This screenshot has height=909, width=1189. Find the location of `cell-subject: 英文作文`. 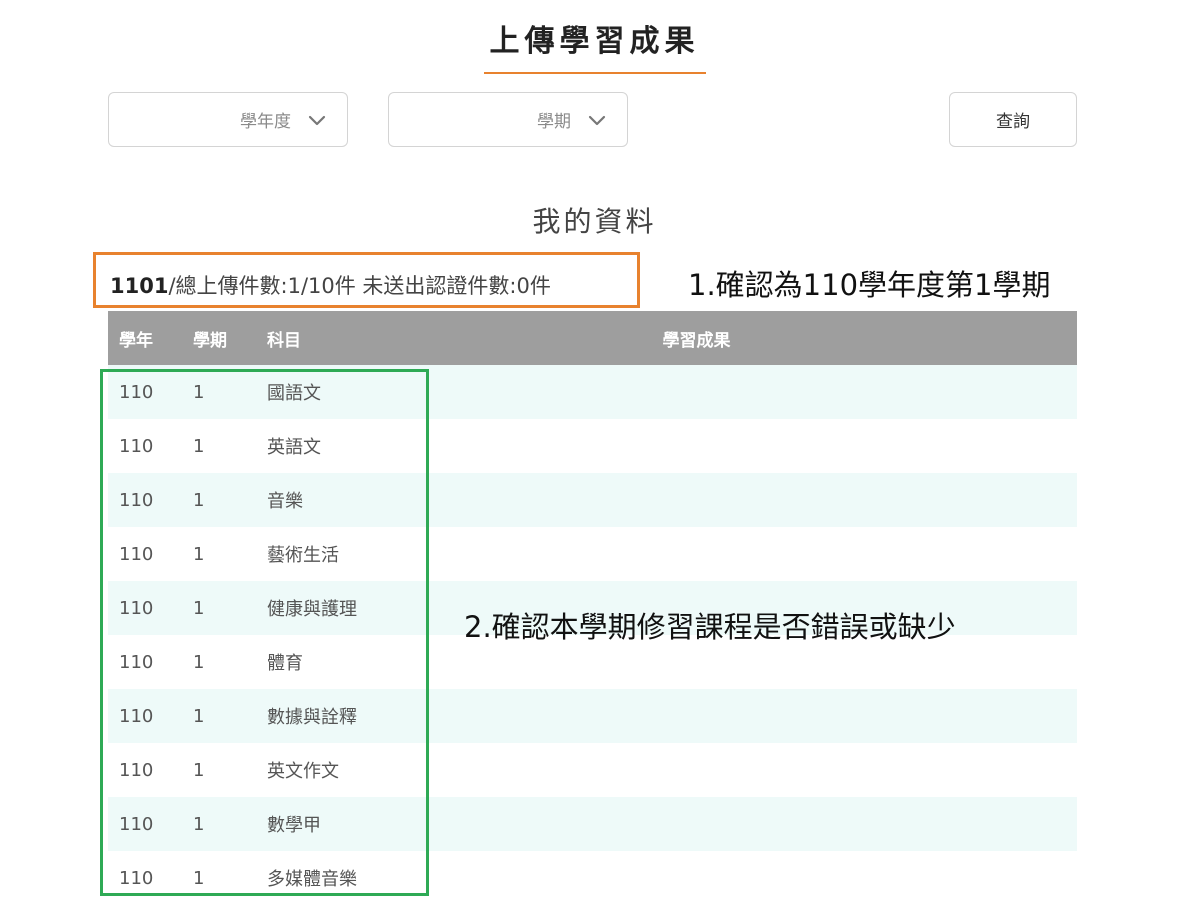

cell-subject: 英文作文 is located at coordinates (303, 771).